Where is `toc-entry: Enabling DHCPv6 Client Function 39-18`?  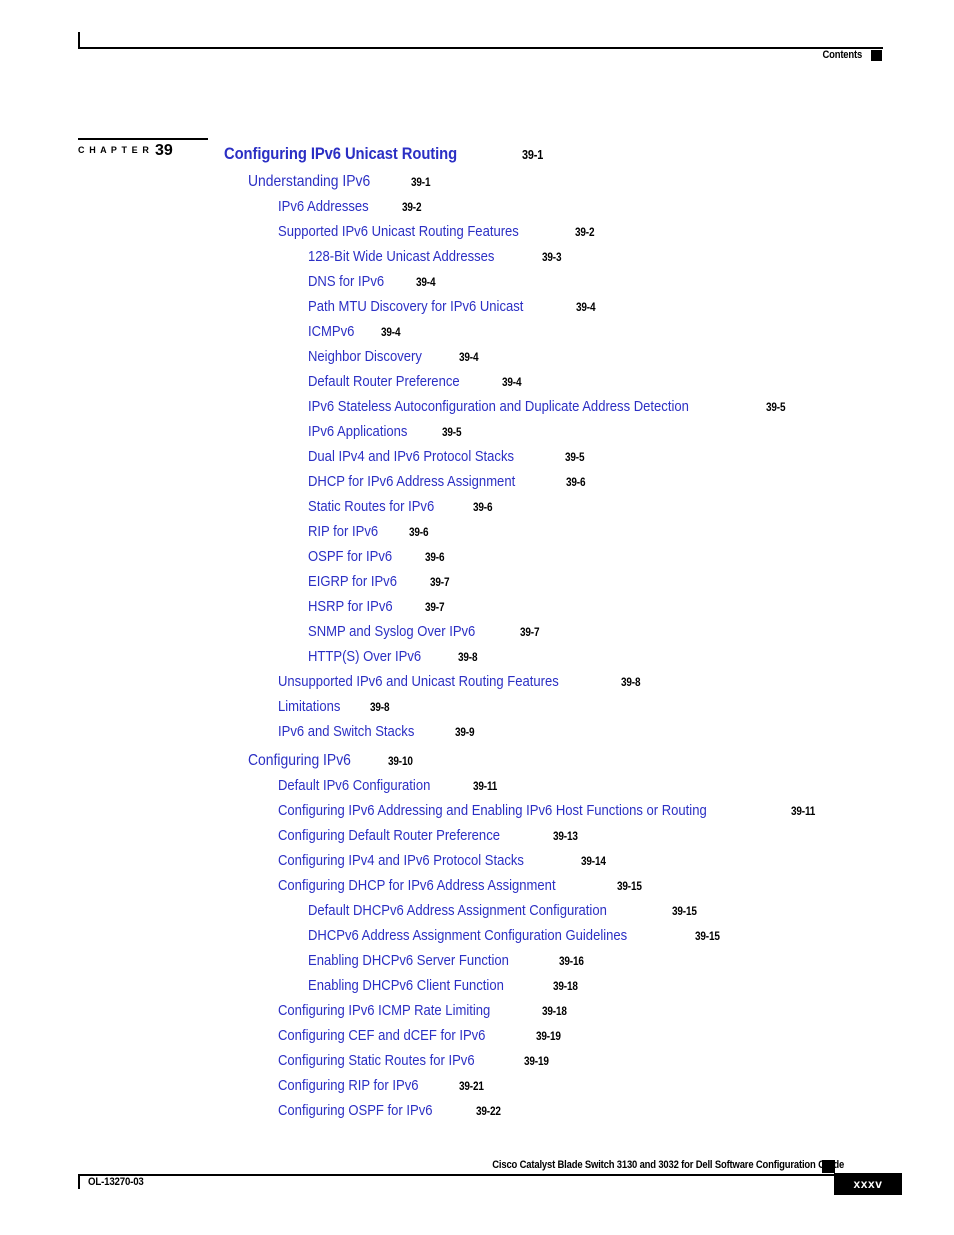
toc-entry: Enabling DHCPv6 Client Function 39-18 is located at coordinates (477, 985).